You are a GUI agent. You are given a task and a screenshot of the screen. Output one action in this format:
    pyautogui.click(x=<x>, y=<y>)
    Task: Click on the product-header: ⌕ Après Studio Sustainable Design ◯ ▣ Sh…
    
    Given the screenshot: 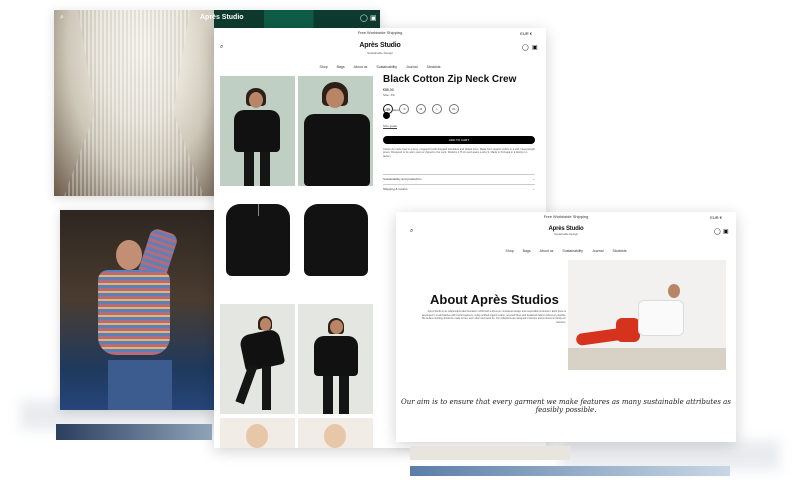 What is the action you would take?
    pyautogui.click(x=380, y=54)
    